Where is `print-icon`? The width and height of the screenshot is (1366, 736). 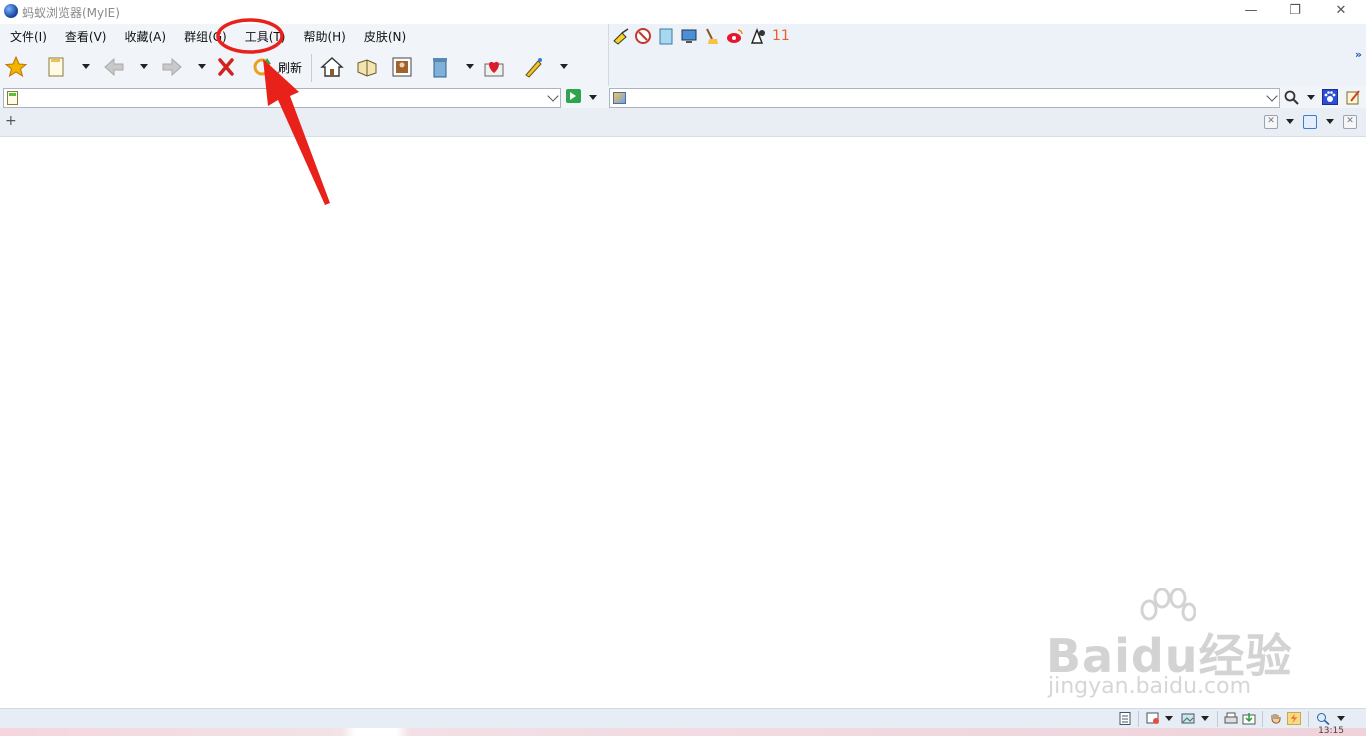 print-icon is located at coordinates (1231, 718).